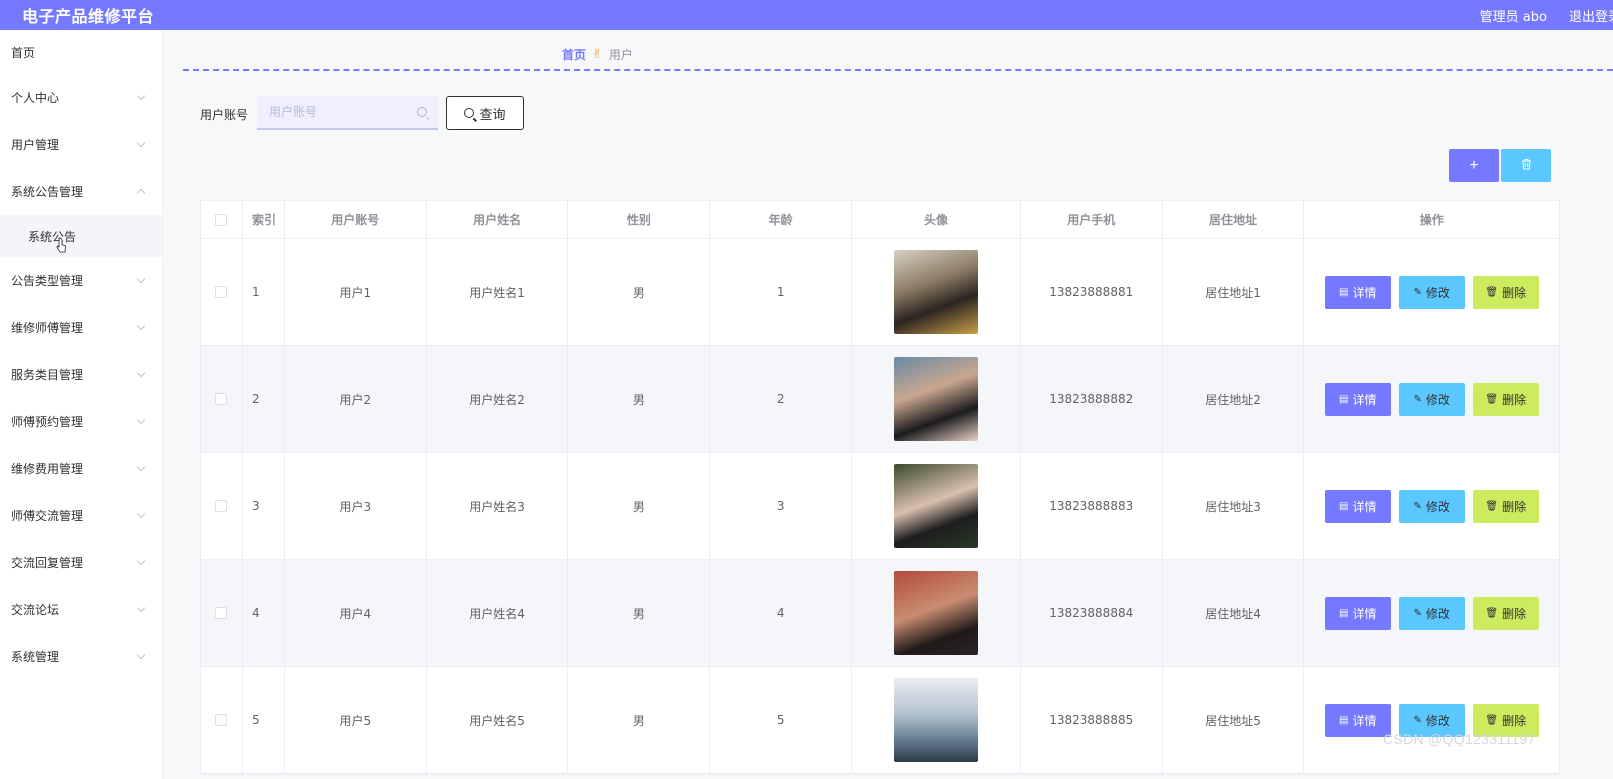 Image resolution: width=1613 pixels, height=779 pixels. I want to click on cell-age: 2, so click(781, 399).